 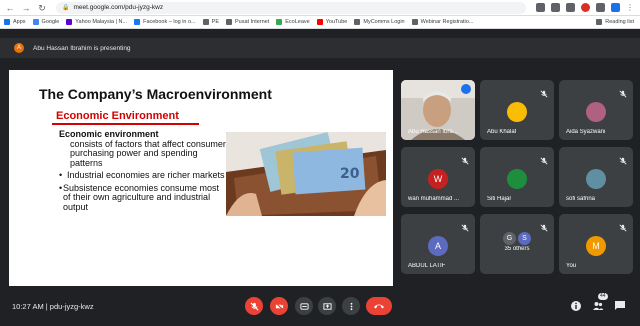 I want to click on reading-list-icon, so click(x=599, y=22).